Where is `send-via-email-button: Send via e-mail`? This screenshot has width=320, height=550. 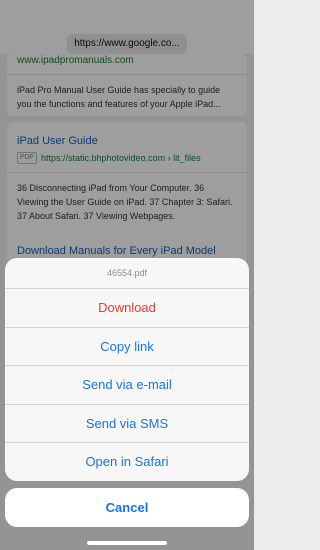 send-via-email-button: Send via e-mail is located at coordinates (127, 384).